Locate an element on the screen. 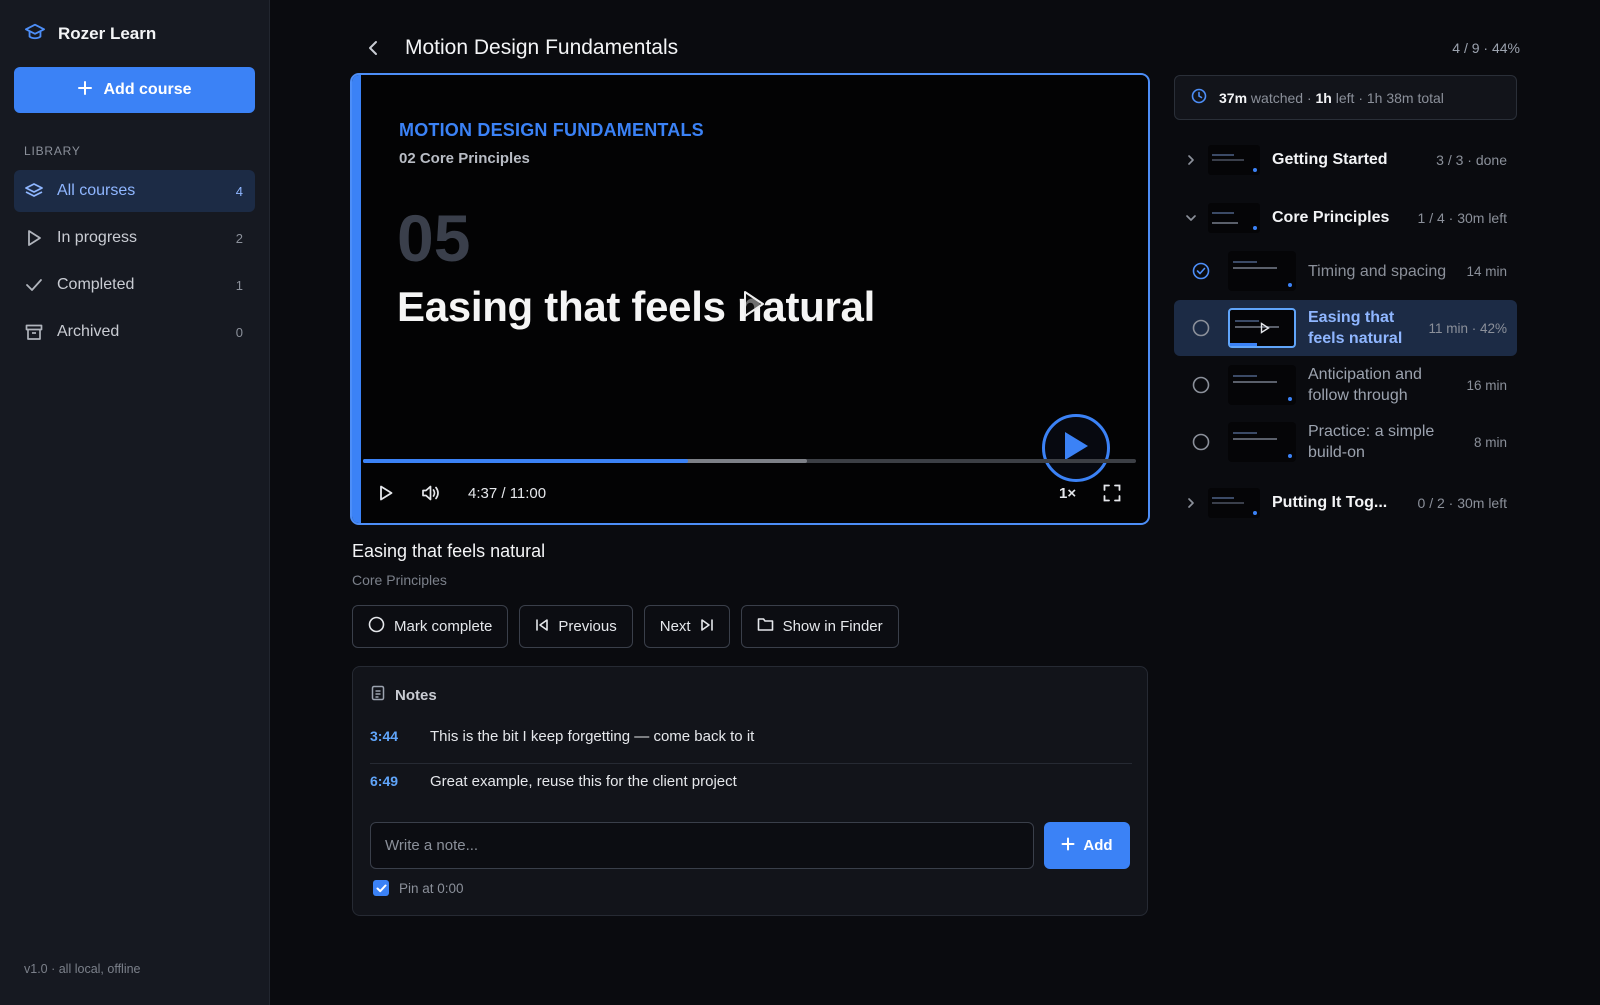  lesson-item: Anticipation and follow through 16 min is located at coordinates (1345, 385).